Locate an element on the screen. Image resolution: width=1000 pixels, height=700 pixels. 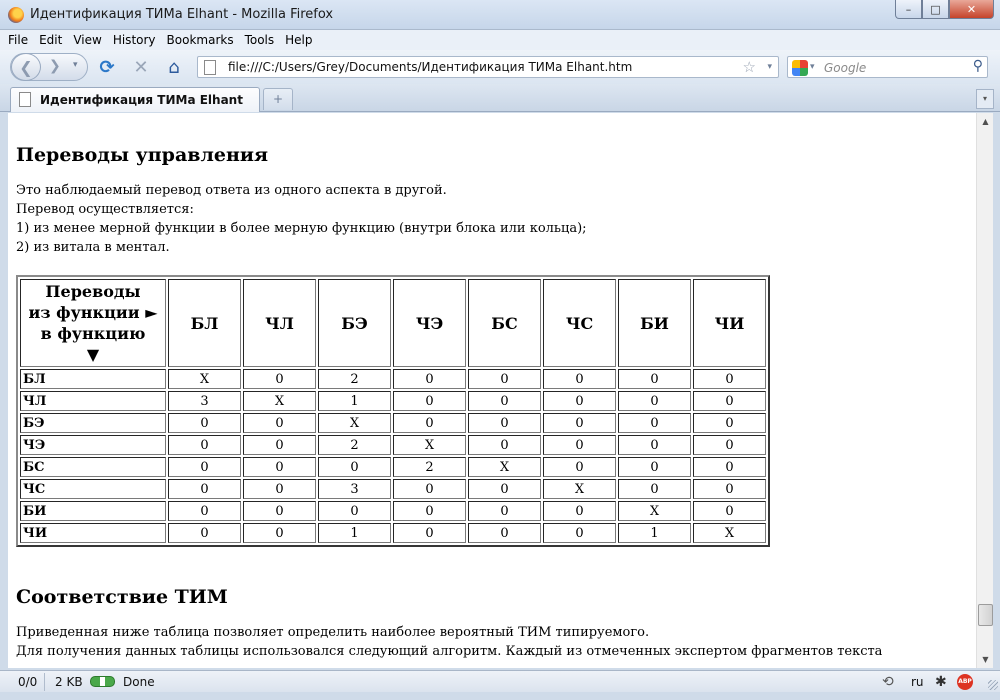
adblock-icon: ABP is located at coordinates (965, 682).